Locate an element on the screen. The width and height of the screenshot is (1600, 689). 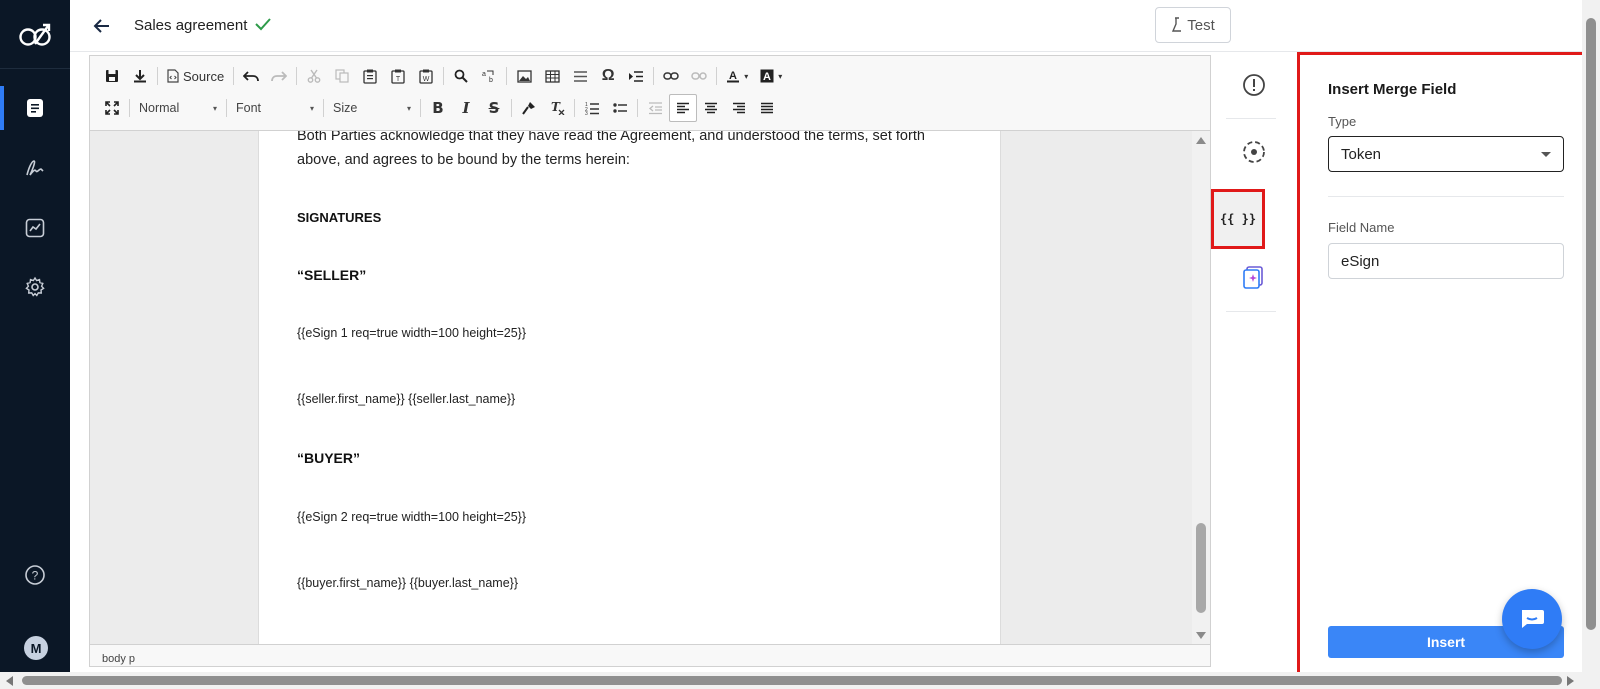
align-right-icon is located at coordinates (739, 108).